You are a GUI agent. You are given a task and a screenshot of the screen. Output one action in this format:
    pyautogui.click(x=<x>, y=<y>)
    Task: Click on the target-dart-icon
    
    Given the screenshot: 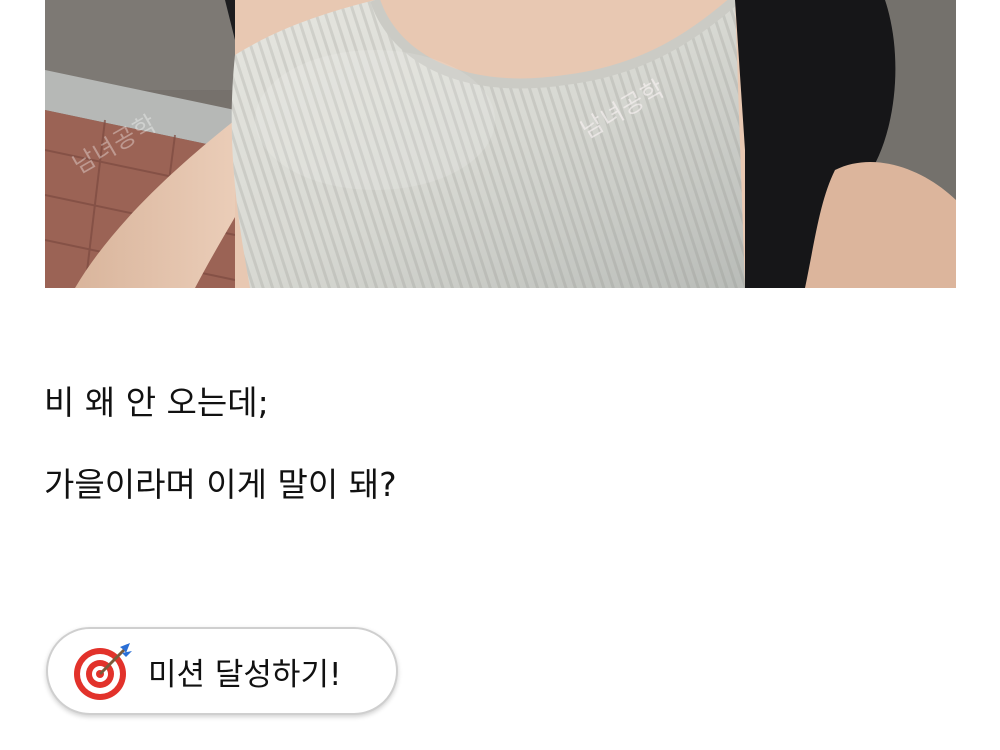 What is the action you would take?
    pyautogui.click(x=102, y=671)
    